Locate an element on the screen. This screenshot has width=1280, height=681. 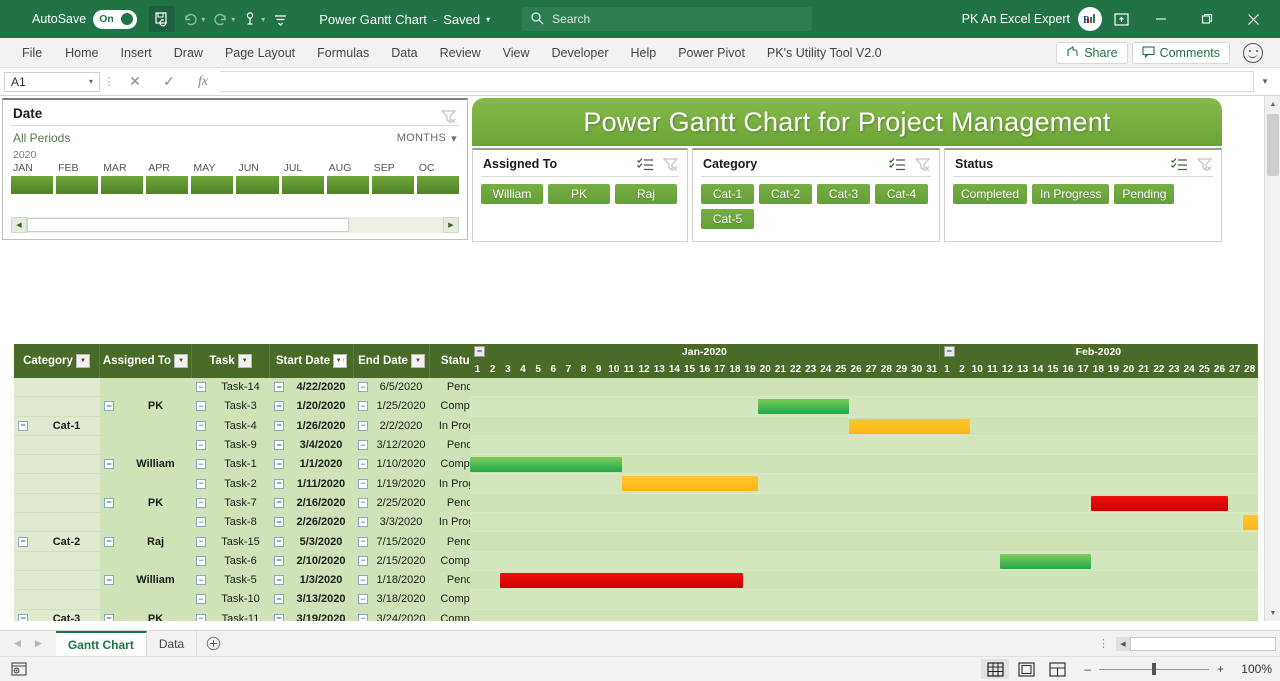
cell-task: − Task-7 is located at coordinates (231, 503).